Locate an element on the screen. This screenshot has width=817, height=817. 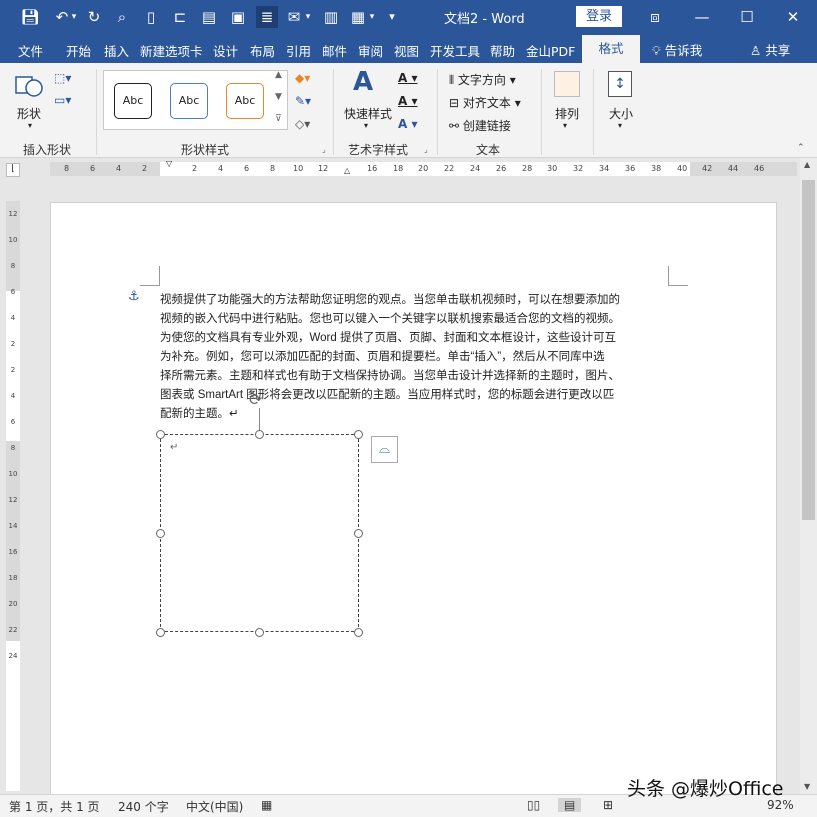
read-mode-icon: ▯▯ is located at coordinates (533, 805).